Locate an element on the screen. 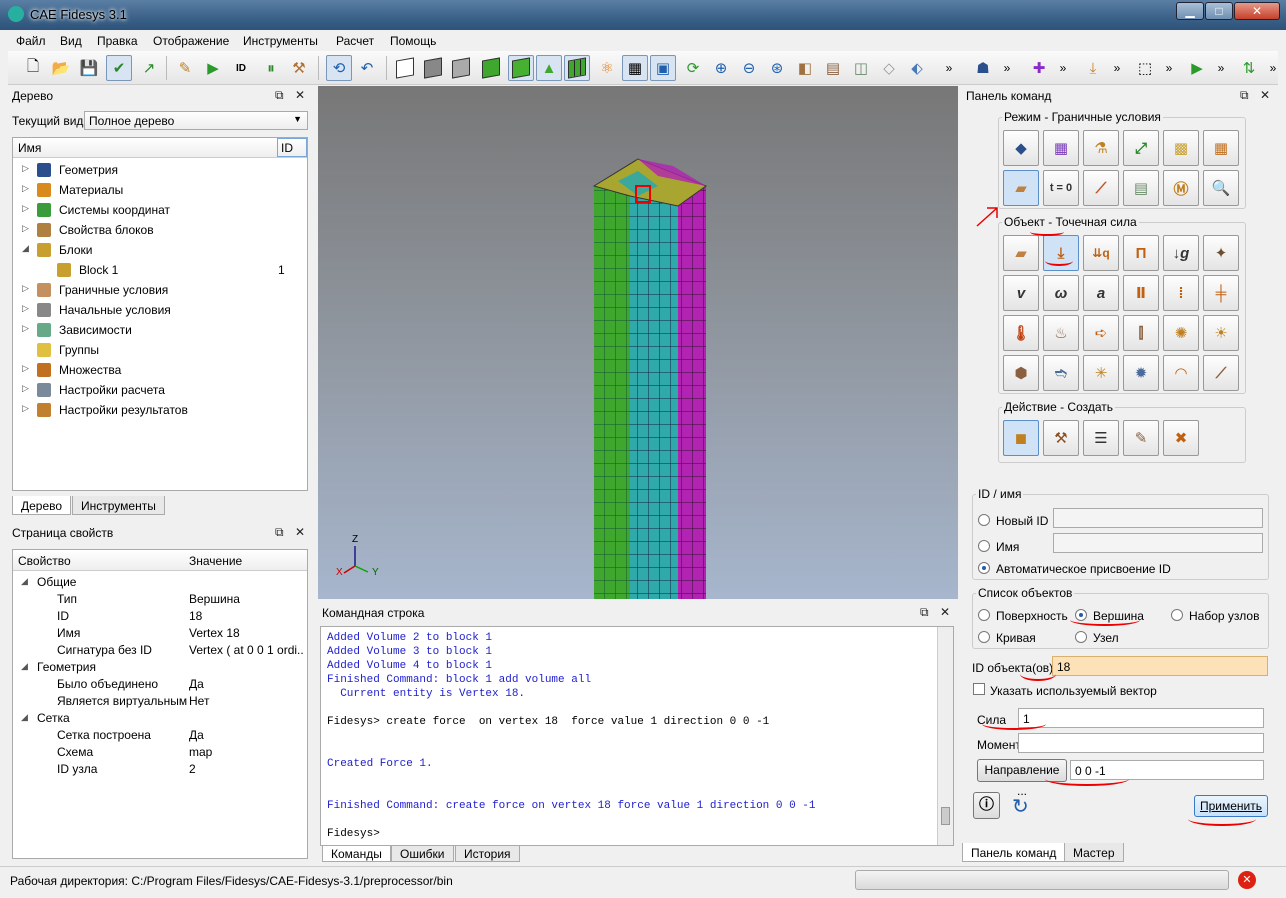 The height and width of the screenshot is (898, 1286). spark-icon: ✳ is located at coordinates (1101, 373).